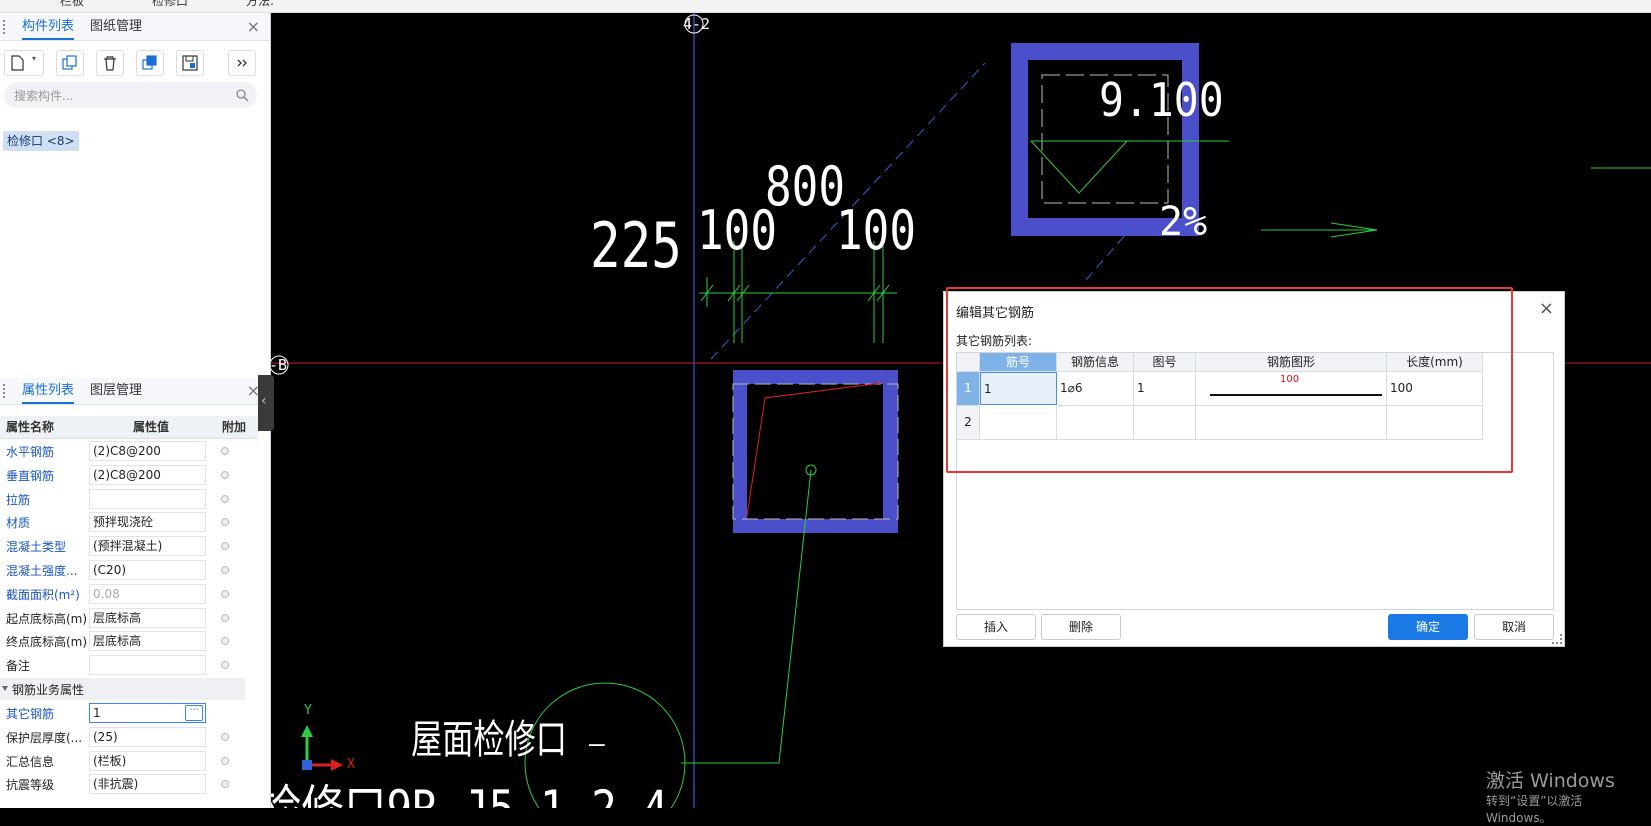 The image size is (1651, 826). What do you see at coordinates (968, 389) in the screenshot?
I see `row-number: 1` at bounding box center [968, 389].